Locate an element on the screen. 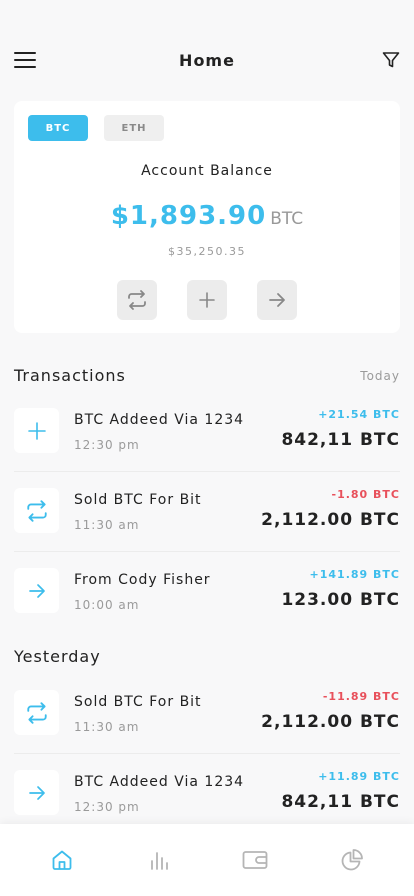 The height and width of the screenshot is (896, 414). nav-wallet is located at coordinates (255, 860).